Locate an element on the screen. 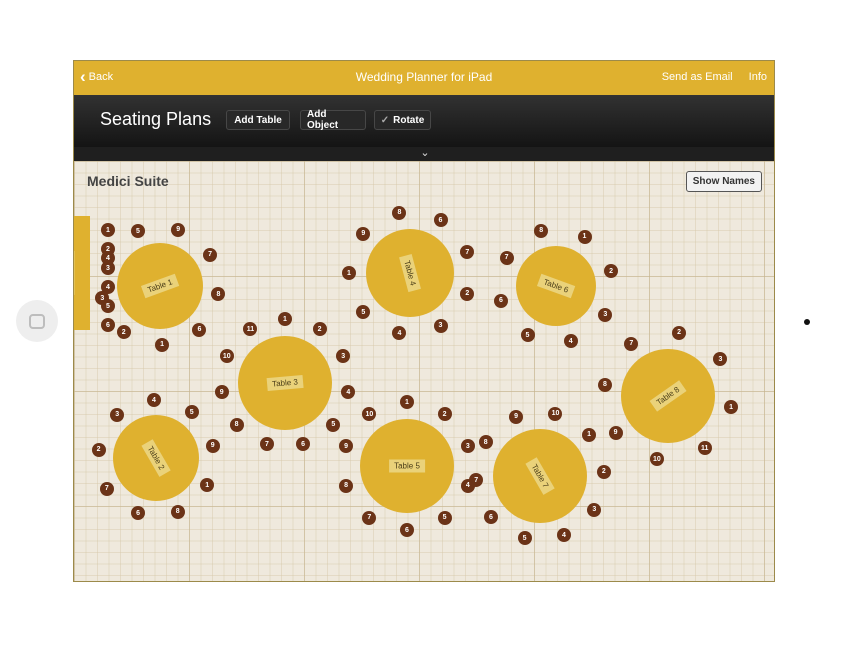 Image resolution: width=843 pixels, height=646 pixels. table-1: Table 1 is located at coordinates (160, 286).